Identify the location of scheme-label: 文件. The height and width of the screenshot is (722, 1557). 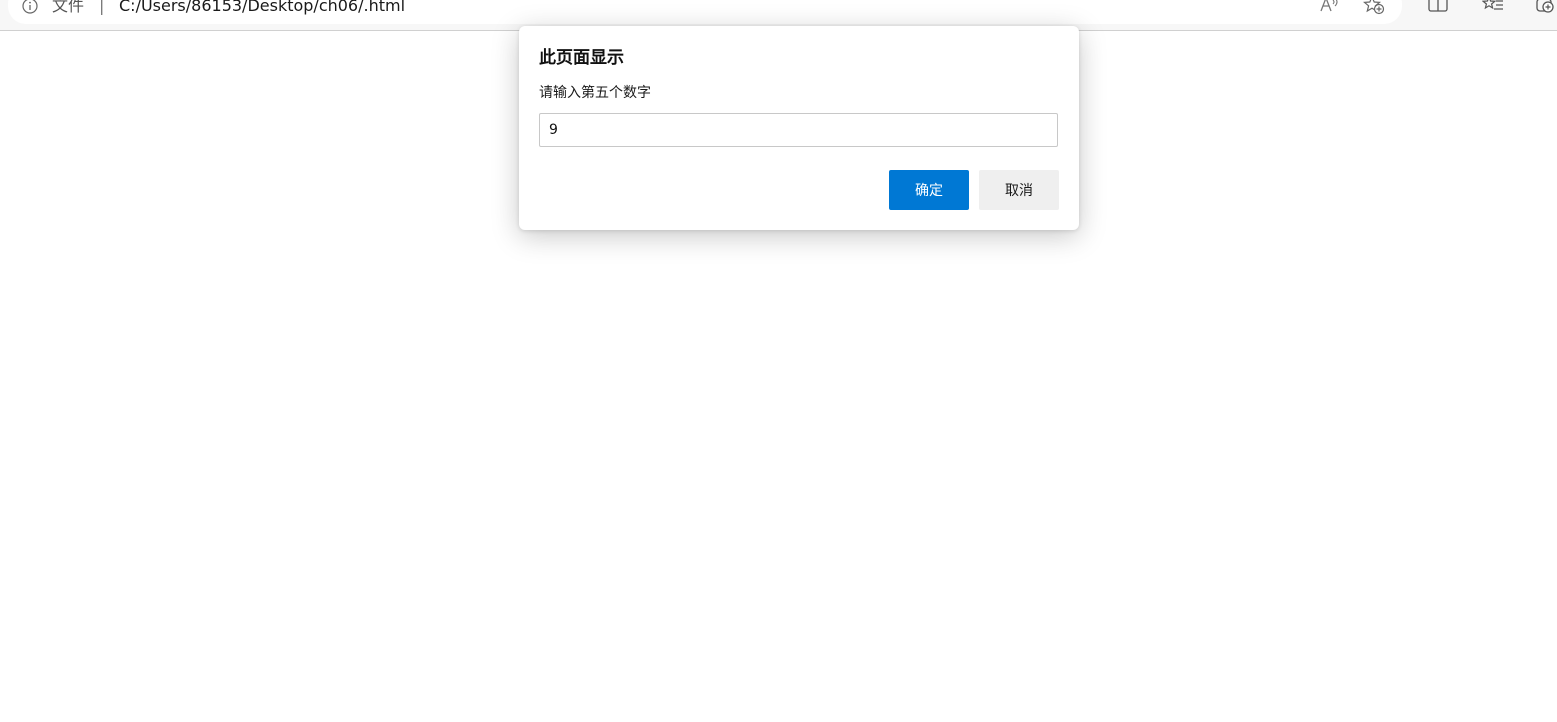
(68, 7).